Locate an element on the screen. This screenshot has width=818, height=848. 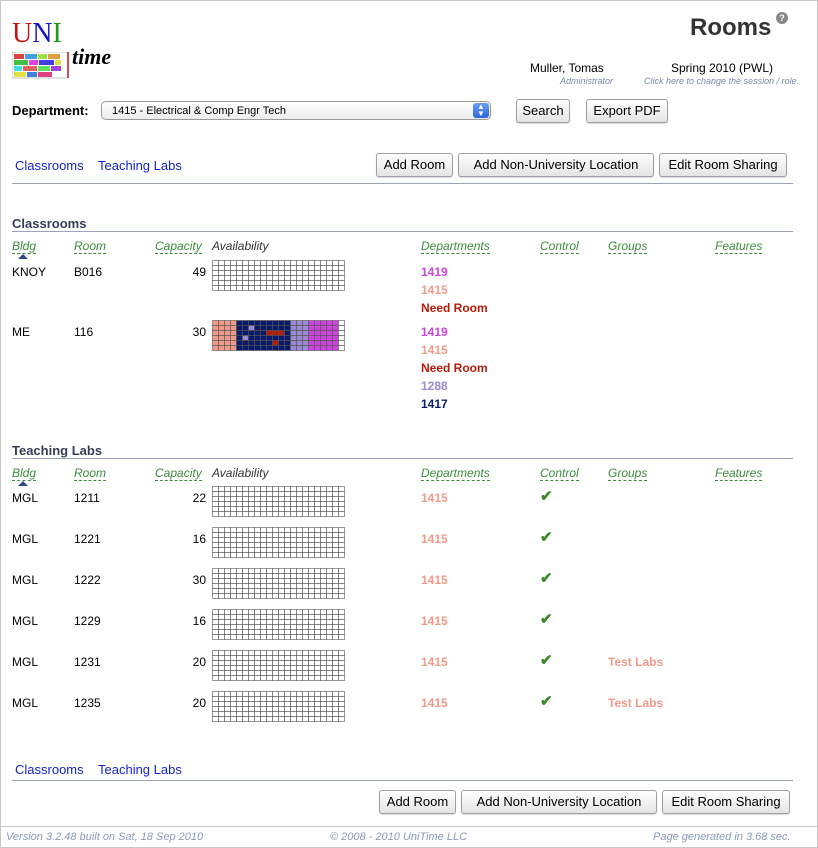
room-capacity: 20 is located at coordinates (199, 703).